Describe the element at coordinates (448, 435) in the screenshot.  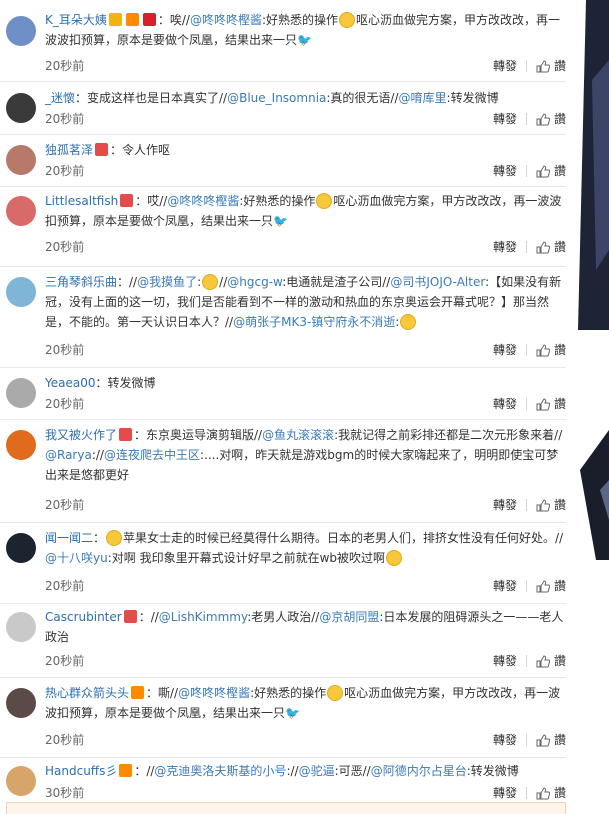
I see `comment-body-text: :我就记得之前彩排还都是二次元形象来着//` at that location.